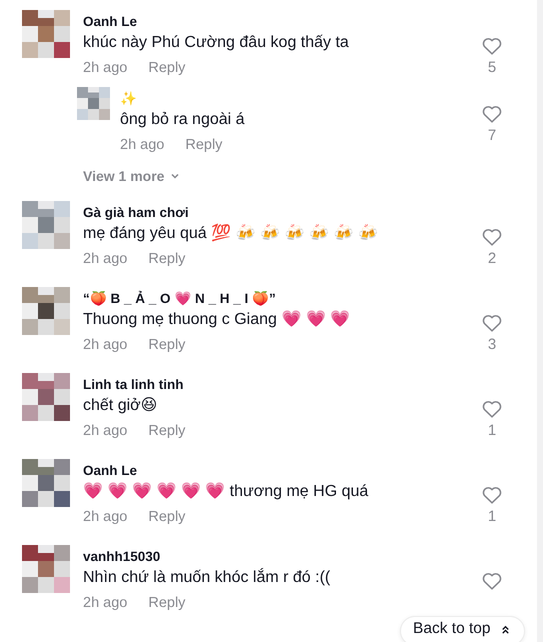  What do you see at coordinates (120, 406) in the screenshot?
I see `comment-text: chết giở😆` at bounding box center [120, 406].